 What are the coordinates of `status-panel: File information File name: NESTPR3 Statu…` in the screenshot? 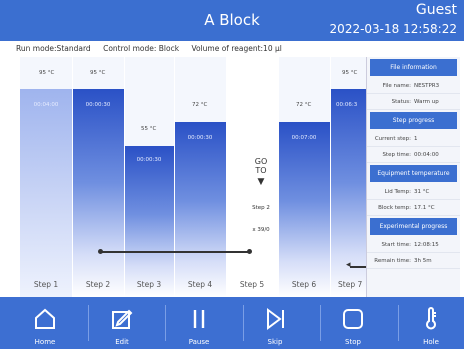 It's located at (413, 177).